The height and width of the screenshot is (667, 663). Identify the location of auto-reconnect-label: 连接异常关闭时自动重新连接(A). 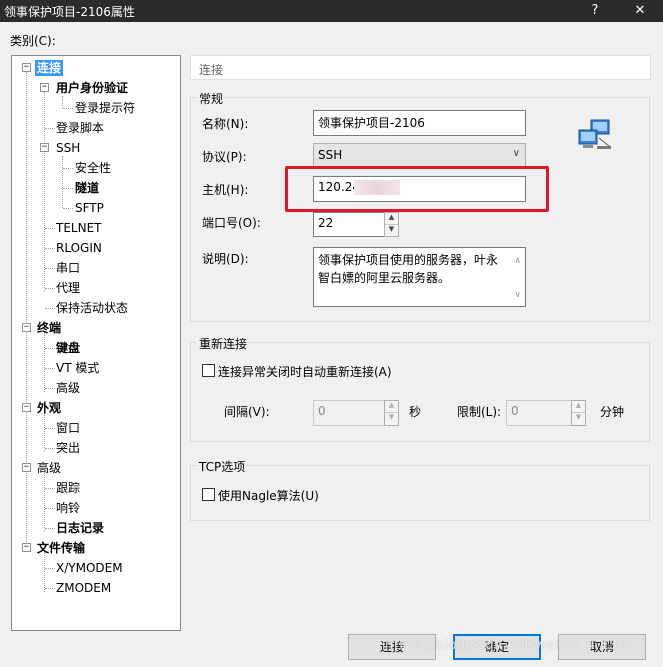
(305, 372).